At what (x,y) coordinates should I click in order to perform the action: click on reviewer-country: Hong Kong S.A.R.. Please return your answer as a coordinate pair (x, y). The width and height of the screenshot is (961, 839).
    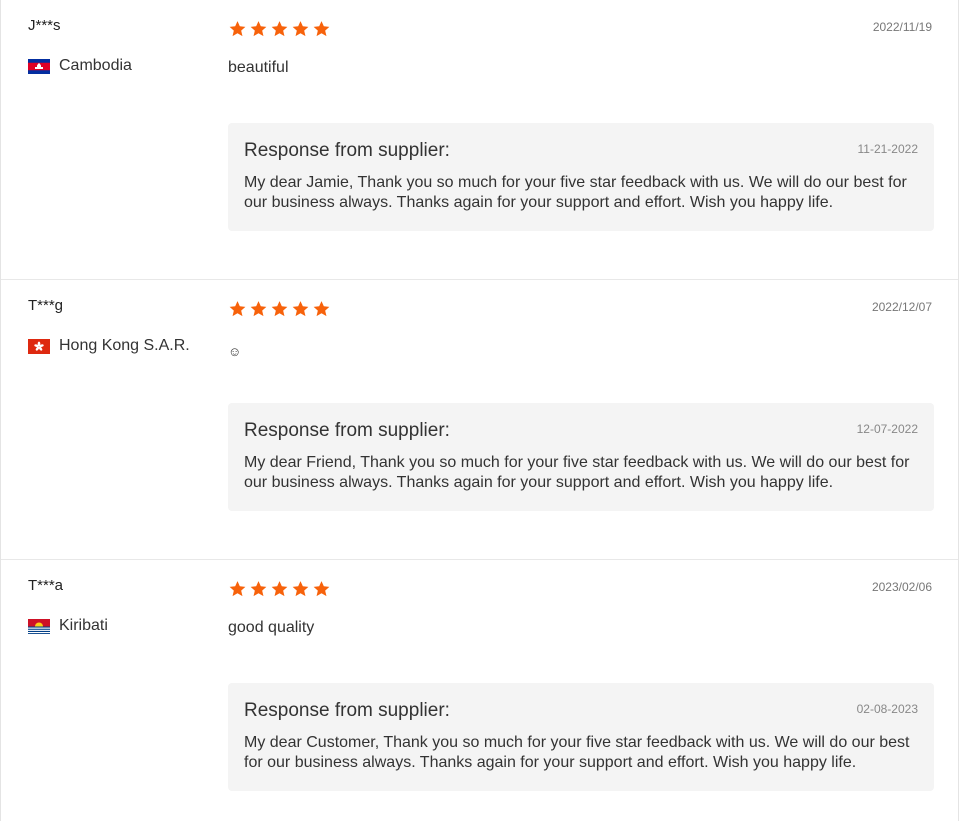
    Looking at the image, I should click on (109, 346).